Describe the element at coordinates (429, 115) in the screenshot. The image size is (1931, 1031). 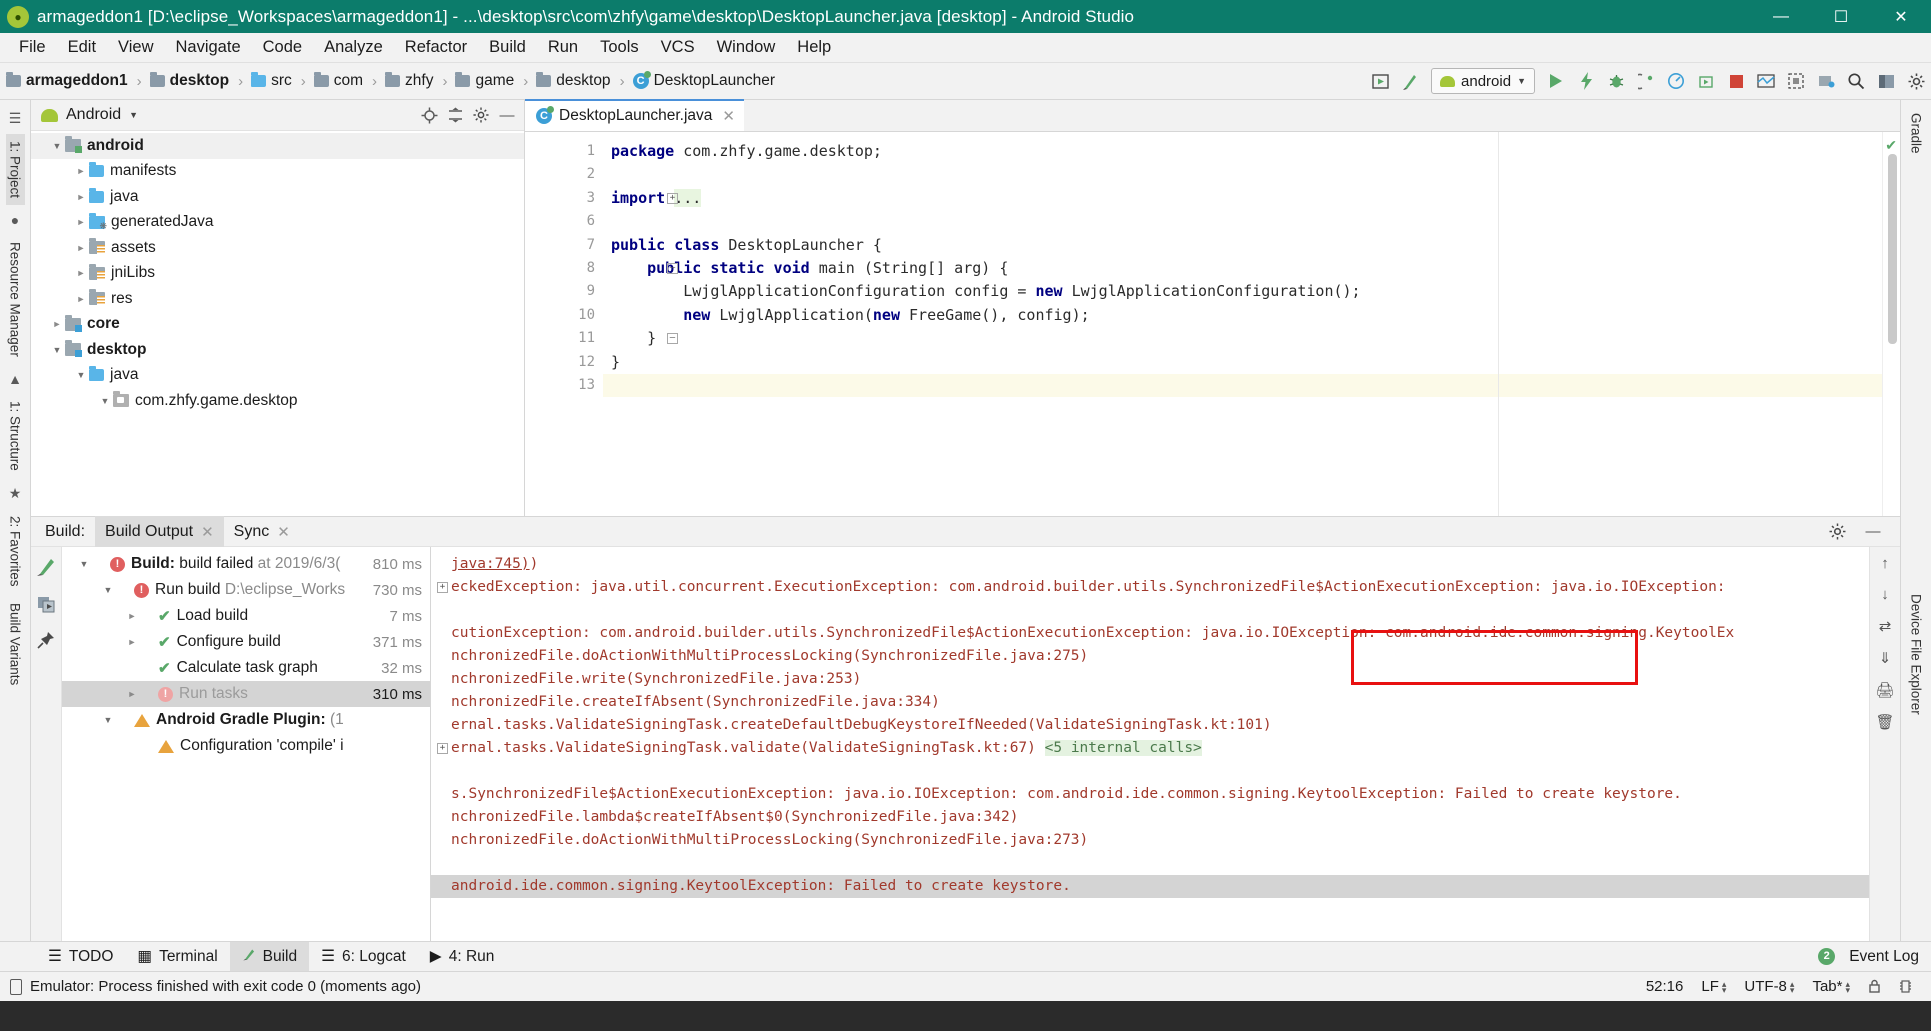
I see `locate-icon` at that location.